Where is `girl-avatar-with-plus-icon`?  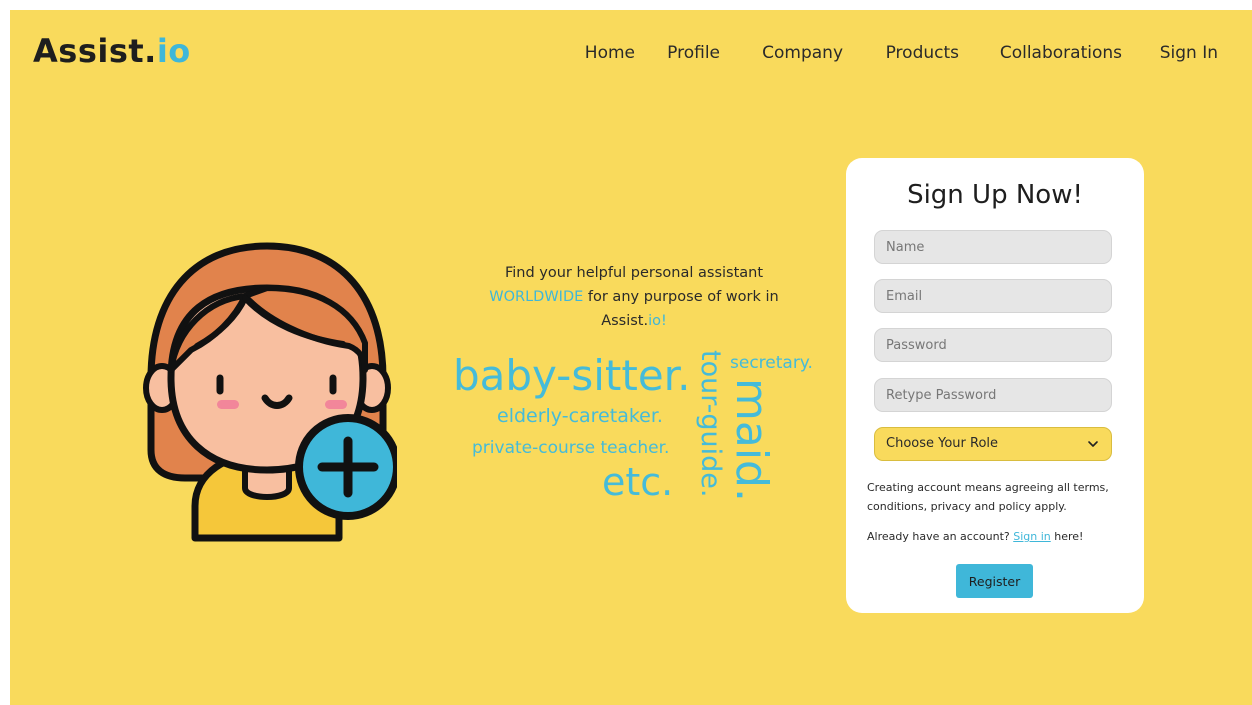 girl-avatar-with-plus-icon is located at coordinates (270, 392).